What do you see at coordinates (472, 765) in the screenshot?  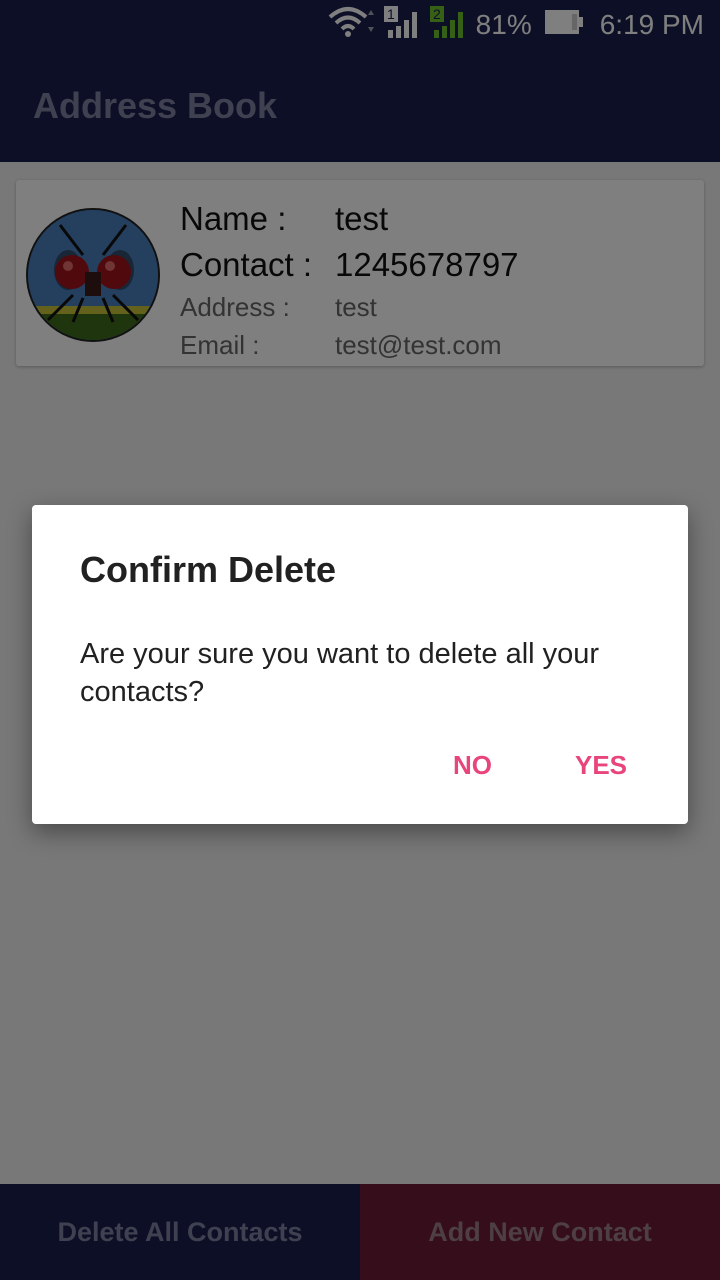 I see `no-button: NO` at bounding box center [472, 765].